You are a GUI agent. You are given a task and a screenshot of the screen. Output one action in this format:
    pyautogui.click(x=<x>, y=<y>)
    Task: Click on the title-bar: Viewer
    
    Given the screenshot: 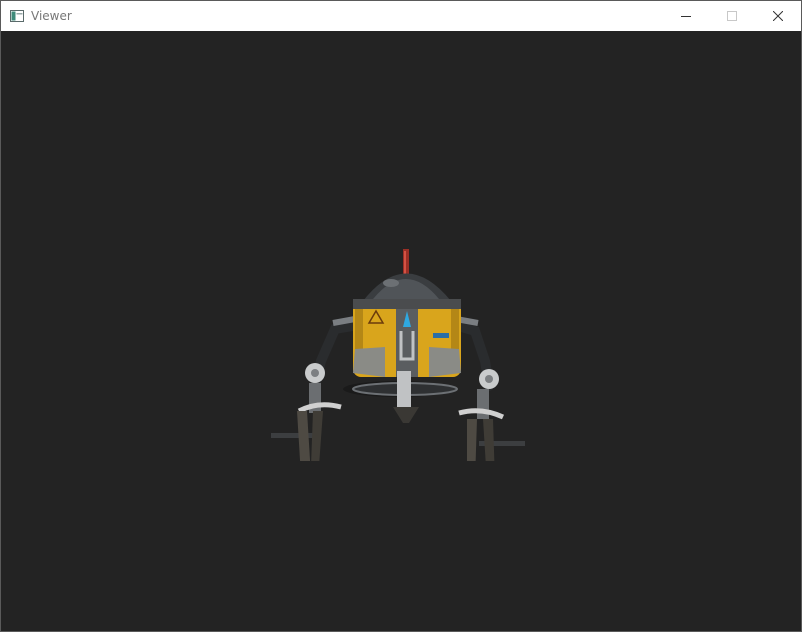 What is the action you would take?
    pyautogui.click(x=401, y=16)
    